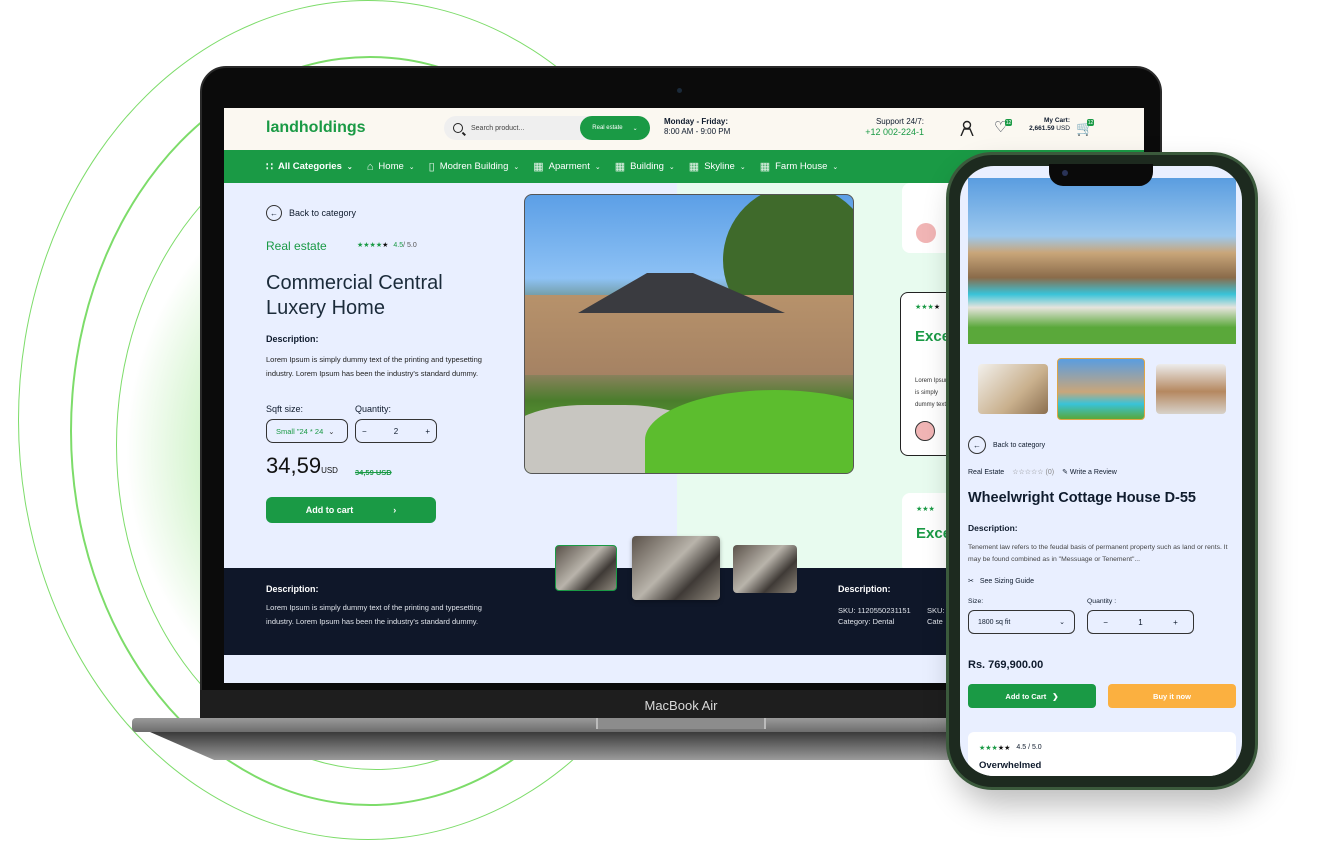  What do you see at coordinates (569, 166) in the screenshot?
I see `nav-label: Aparment` at bounding box center [569, 166].